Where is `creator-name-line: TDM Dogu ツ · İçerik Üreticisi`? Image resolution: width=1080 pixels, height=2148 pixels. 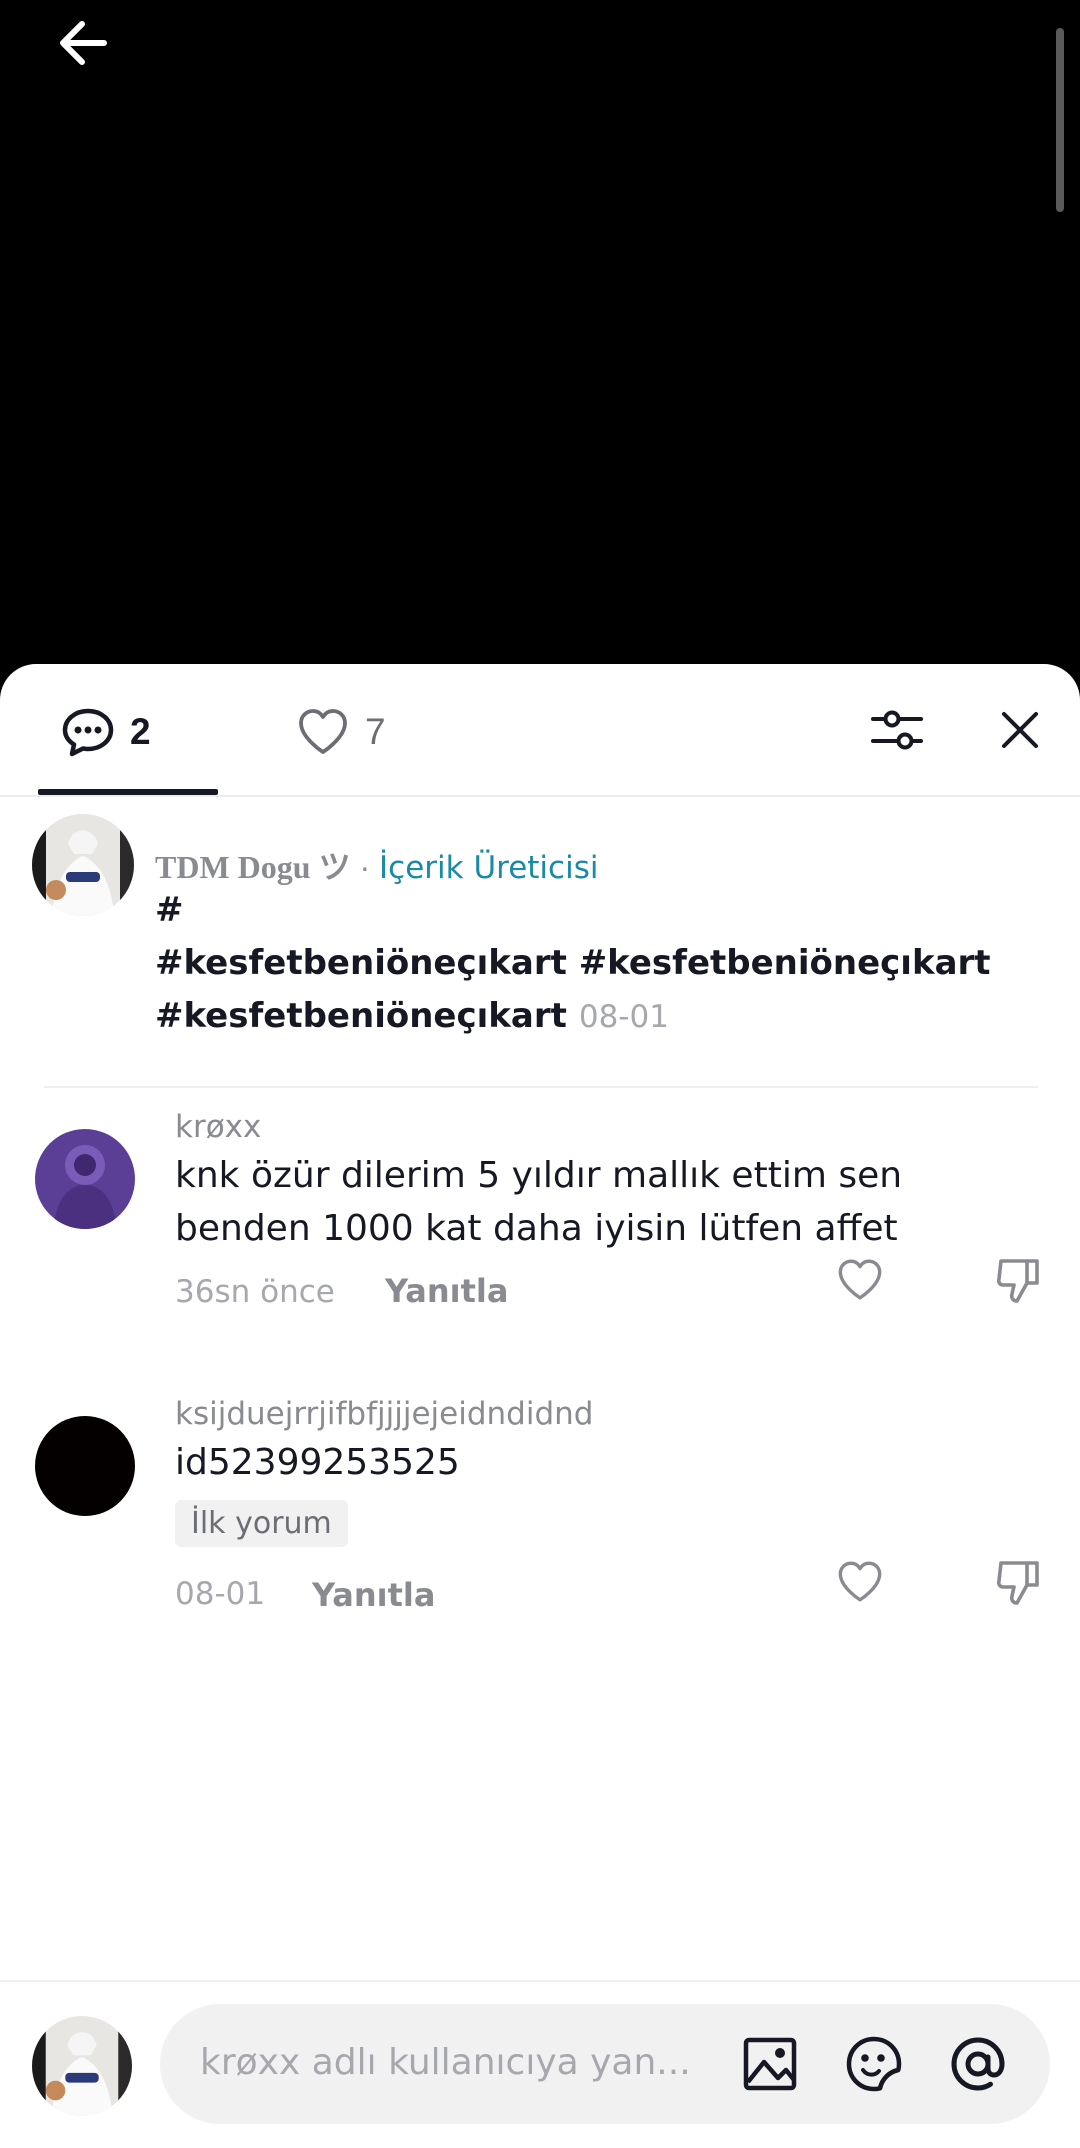
creator-name-line: TDM Dogu ツ · İçerik Üreticisi is located at coordinates (376, 865).